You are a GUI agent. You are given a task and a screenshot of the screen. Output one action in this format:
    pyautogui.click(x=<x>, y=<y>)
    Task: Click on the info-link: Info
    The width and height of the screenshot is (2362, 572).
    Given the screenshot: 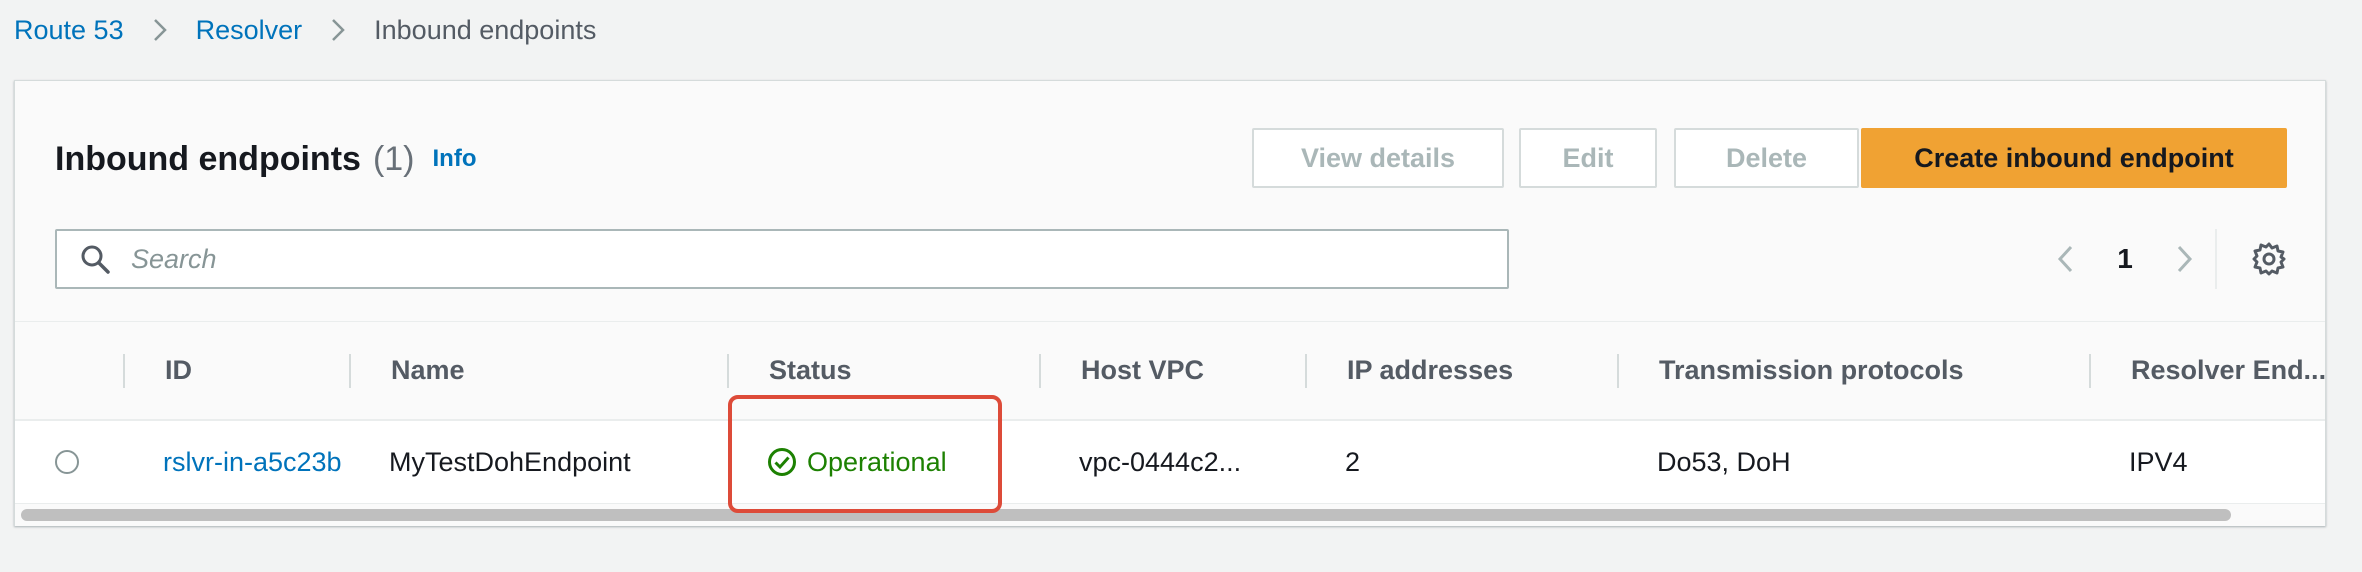 What is the action you would take?
    pyautogui.click(x=455, y=159)
    